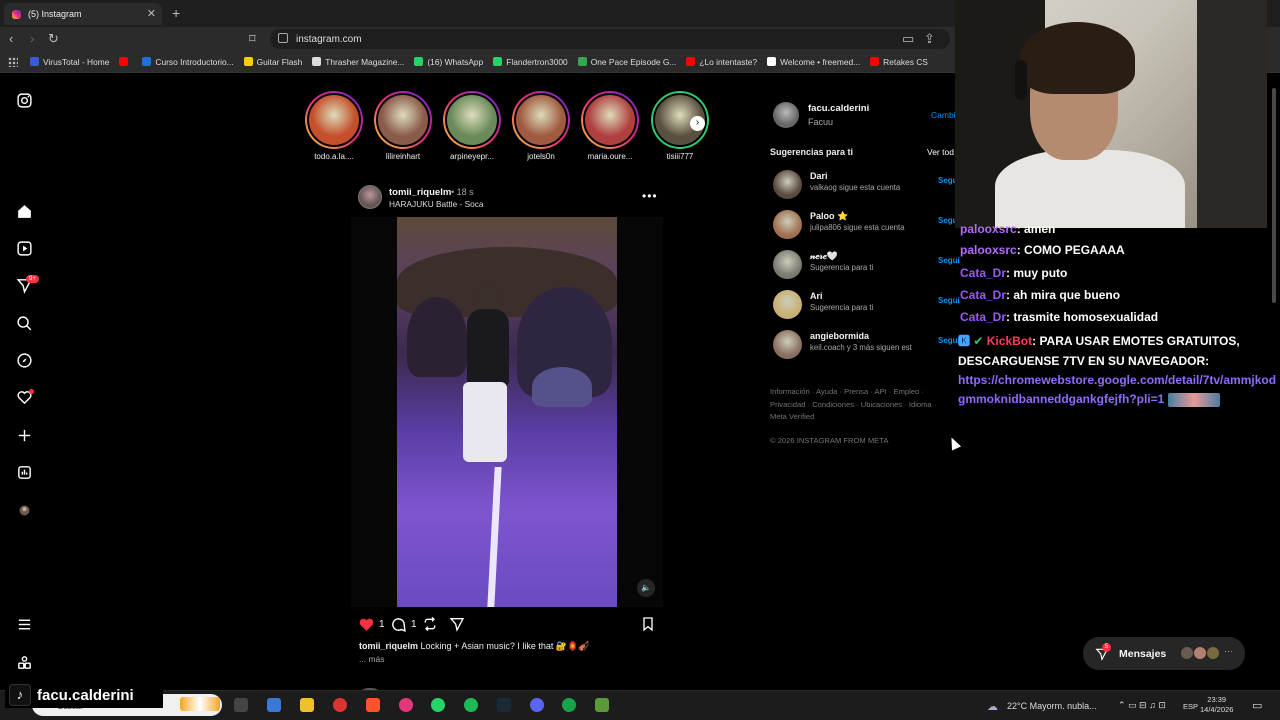  I want to click on save-button, so click(648, 624).